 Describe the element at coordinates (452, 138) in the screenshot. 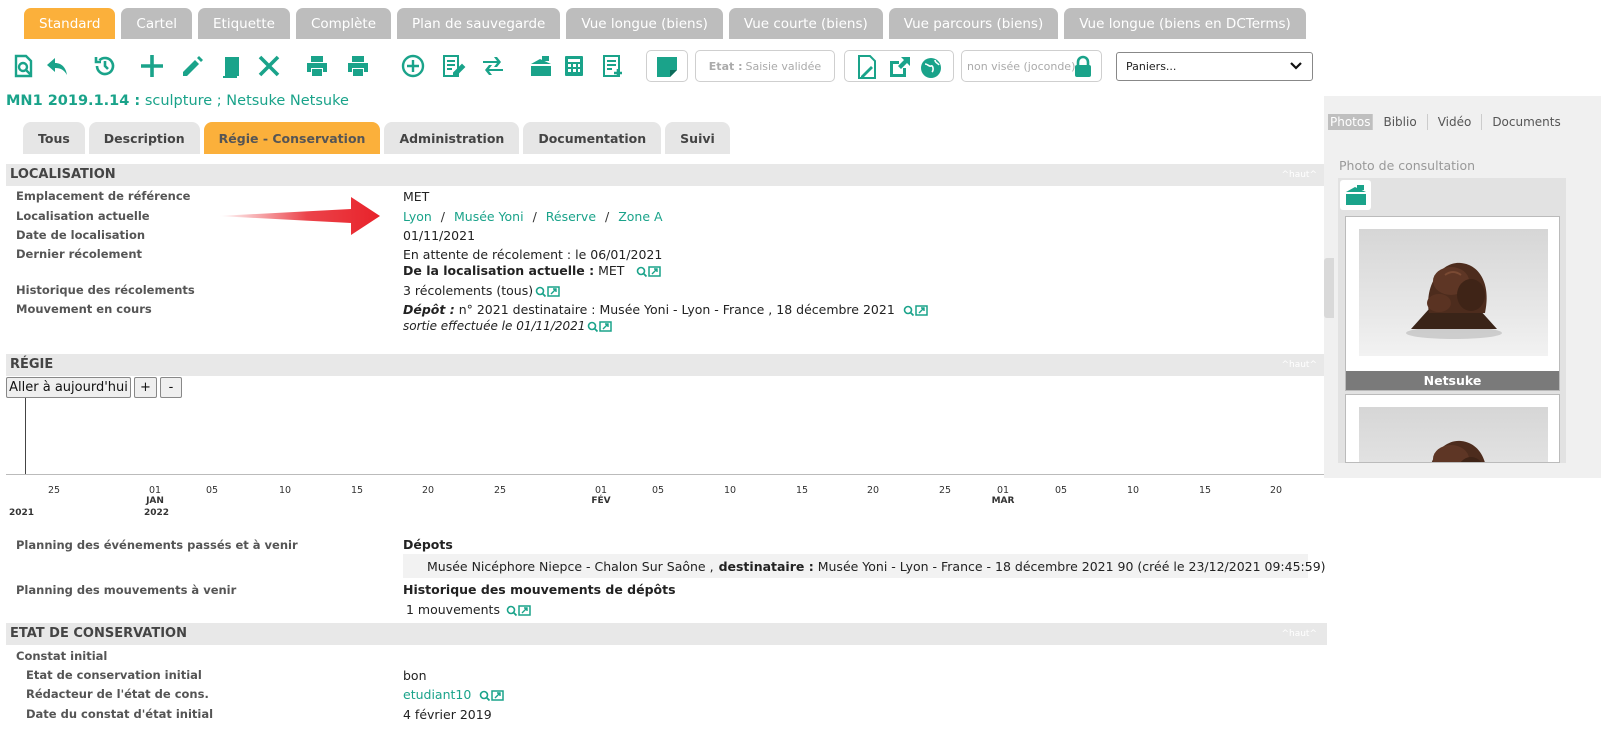

I see `tab-administration: Administration` at that location.